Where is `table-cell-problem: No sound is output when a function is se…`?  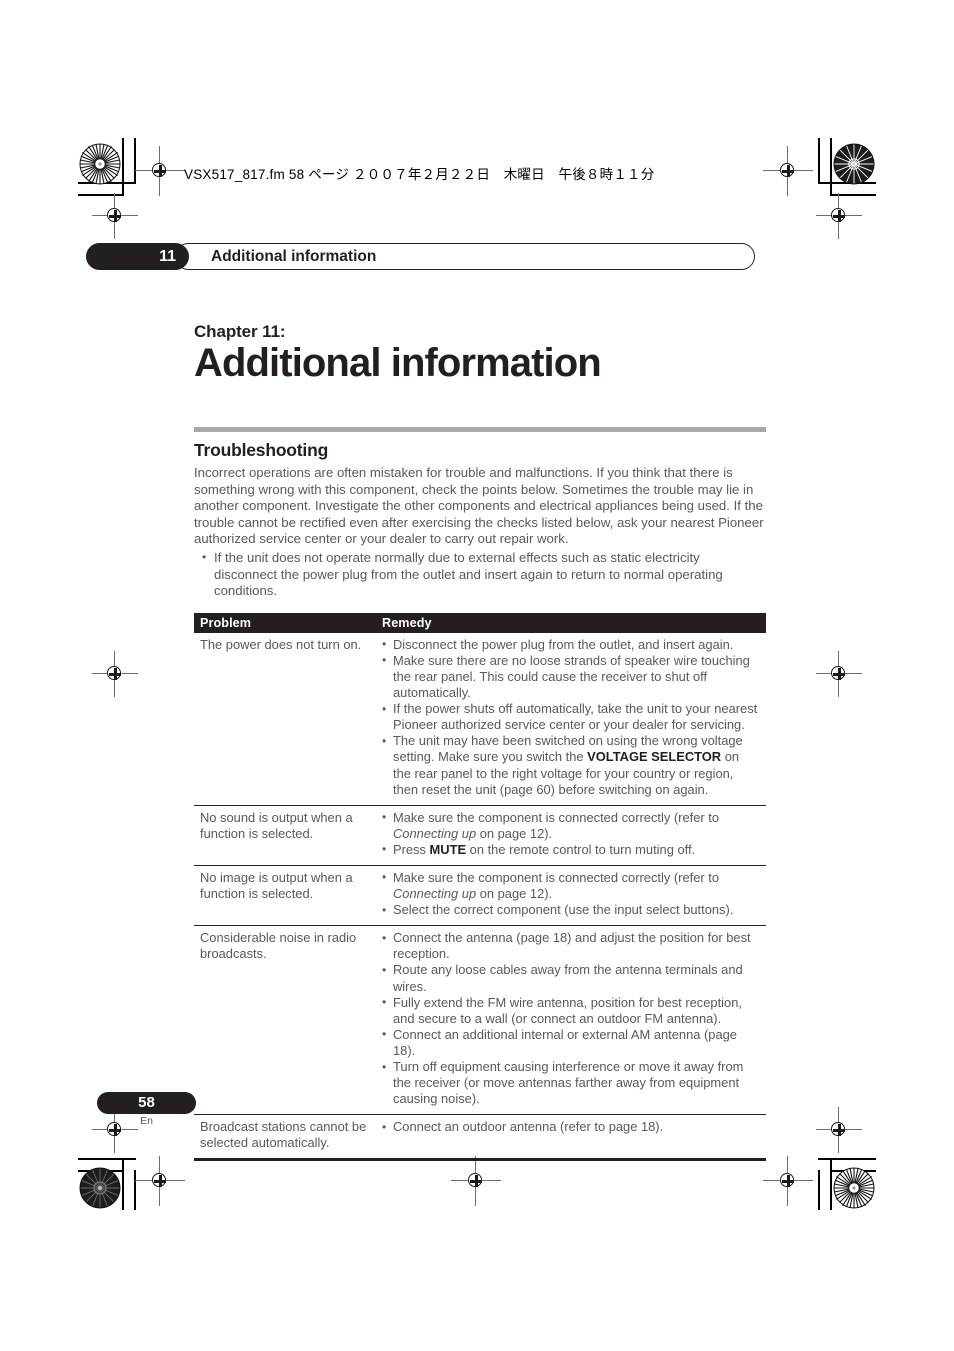 table-cell-problem: No sound is output when a function is se… is located at coordinates (285, 835).